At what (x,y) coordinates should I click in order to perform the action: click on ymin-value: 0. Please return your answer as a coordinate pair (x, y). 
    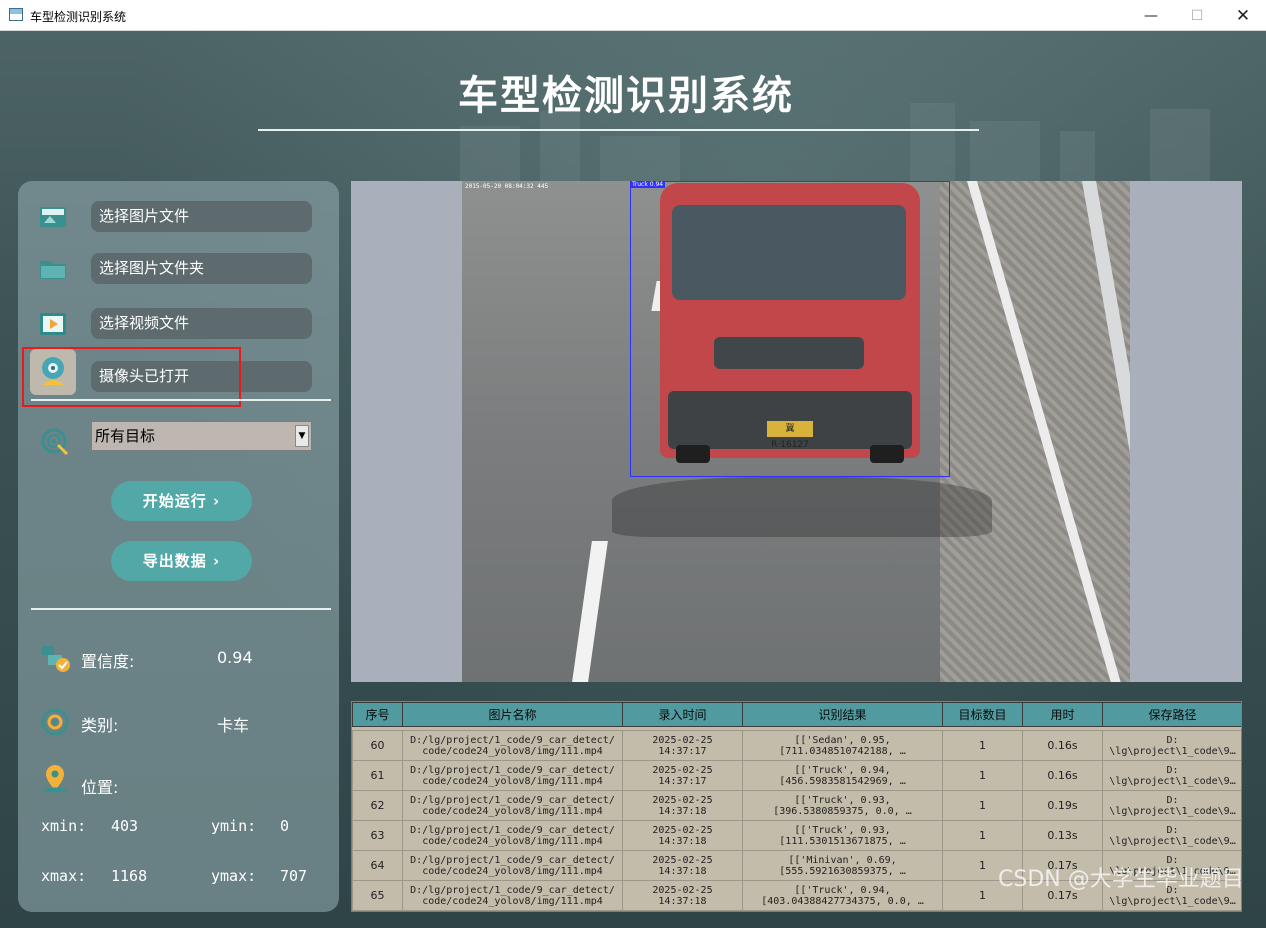
    Looking at the image, I should click on (285, 826).